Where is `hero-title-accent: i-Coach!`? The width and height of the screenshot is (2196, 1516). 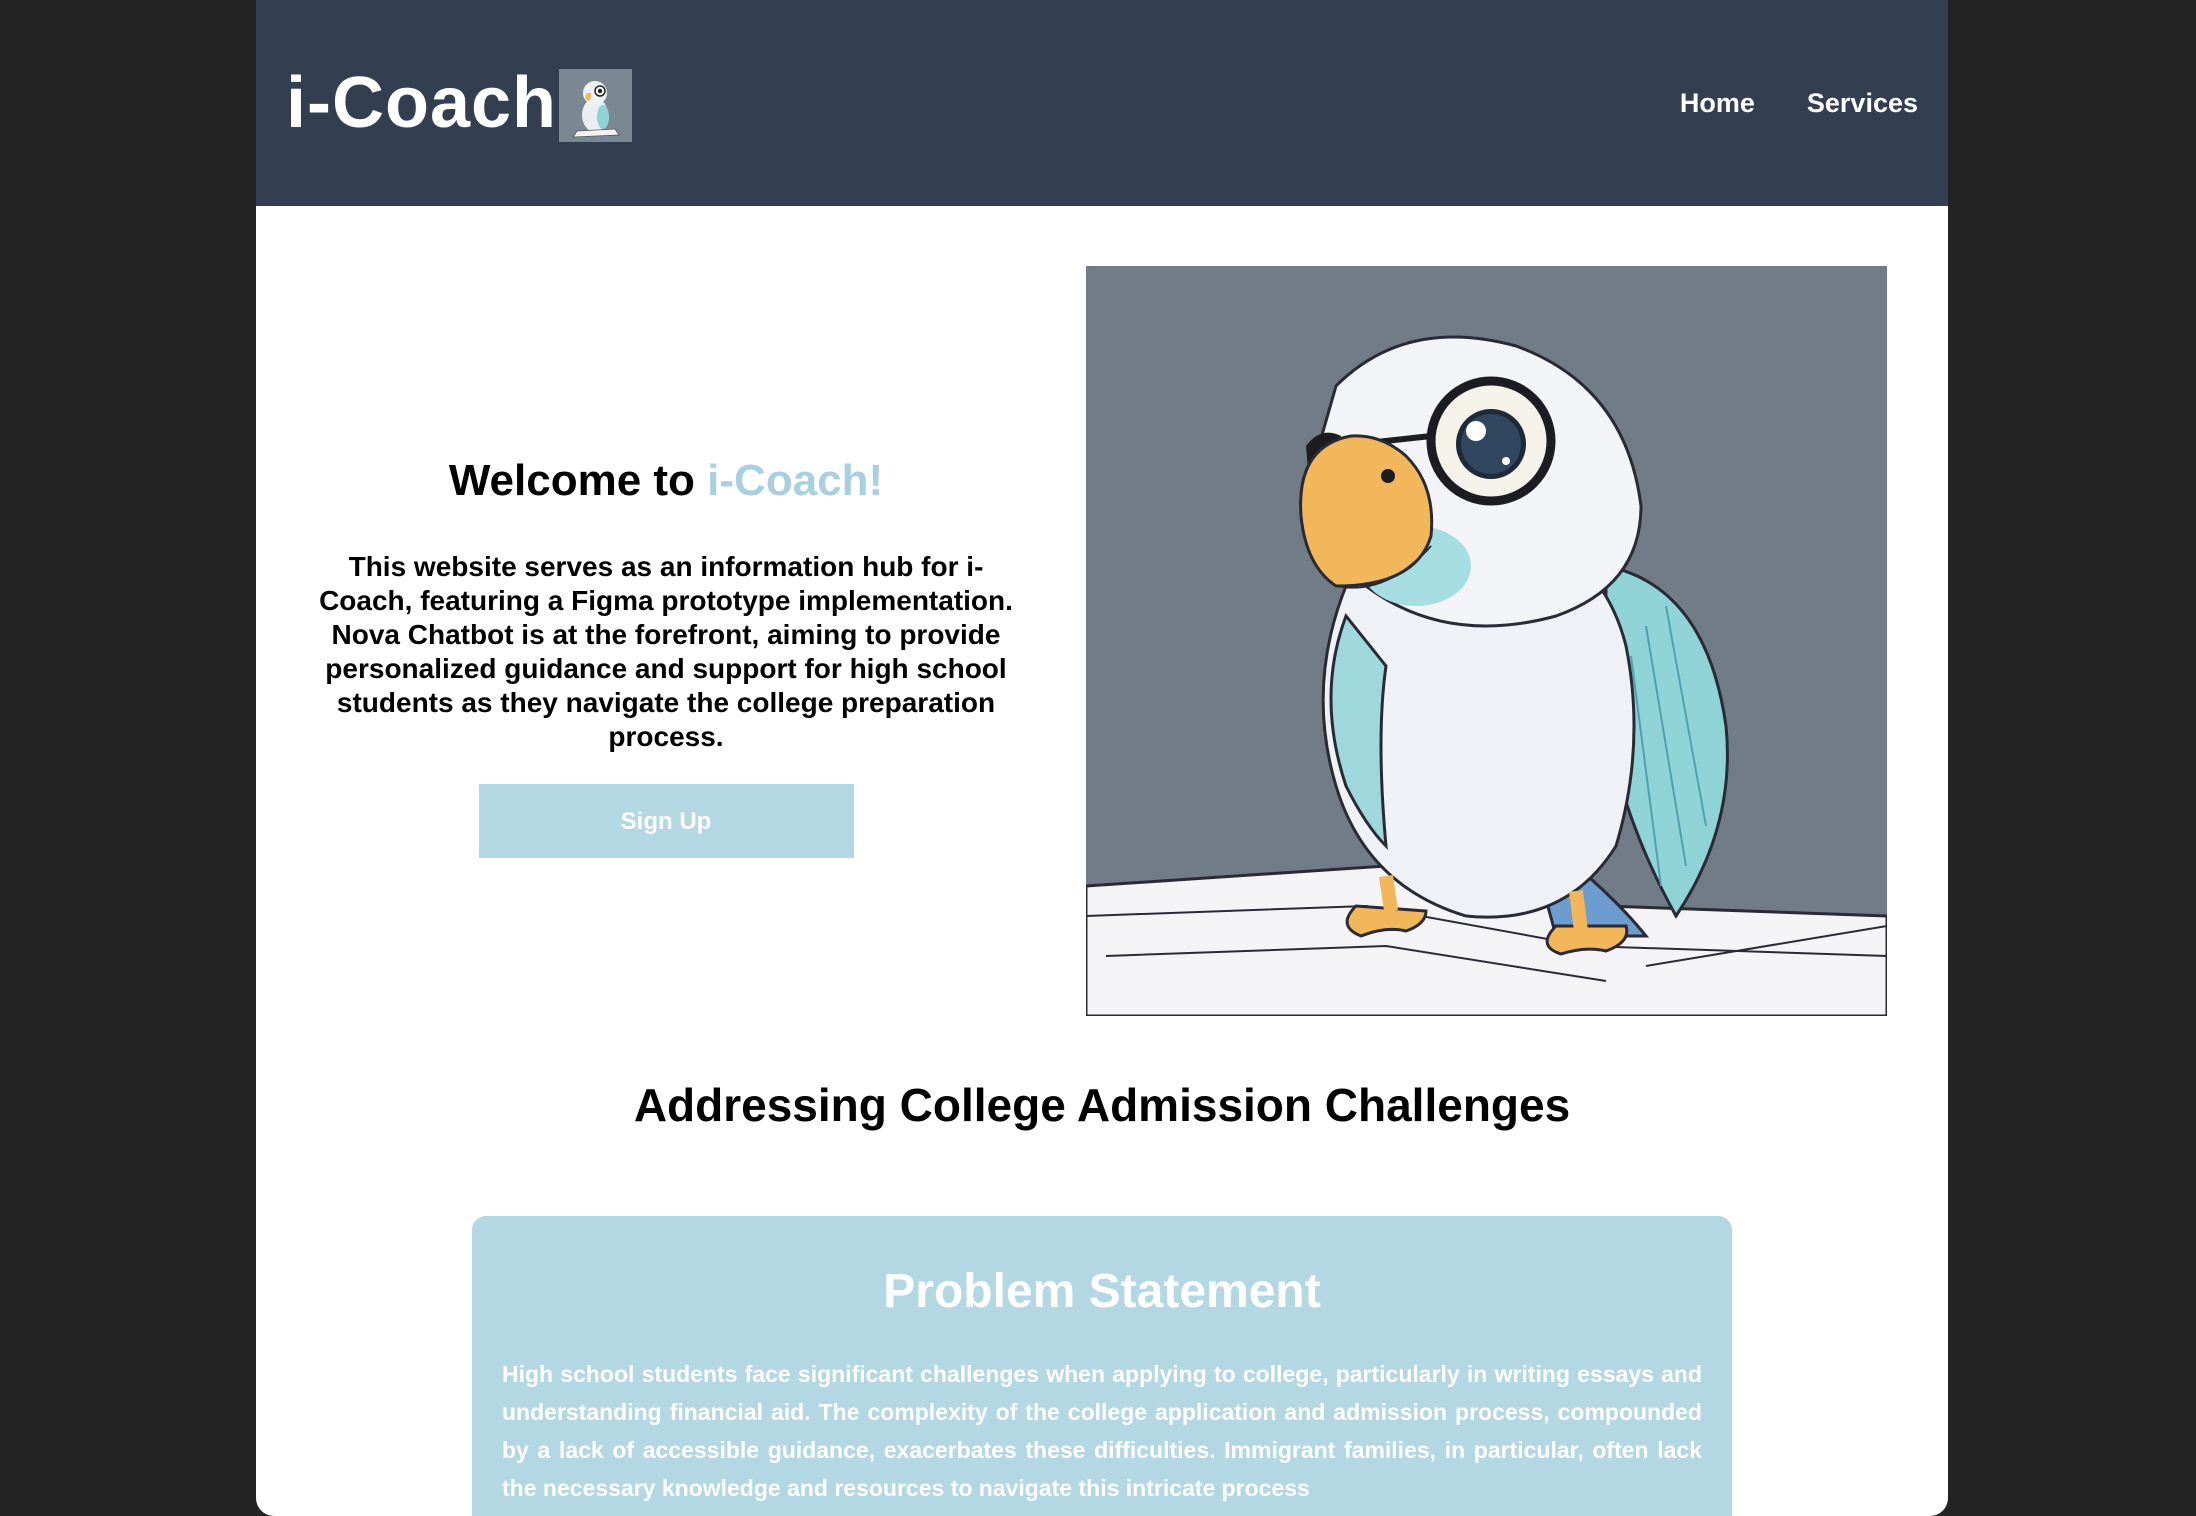 hero-title-accent: i-Coach! is located at coordinates (795, 480).